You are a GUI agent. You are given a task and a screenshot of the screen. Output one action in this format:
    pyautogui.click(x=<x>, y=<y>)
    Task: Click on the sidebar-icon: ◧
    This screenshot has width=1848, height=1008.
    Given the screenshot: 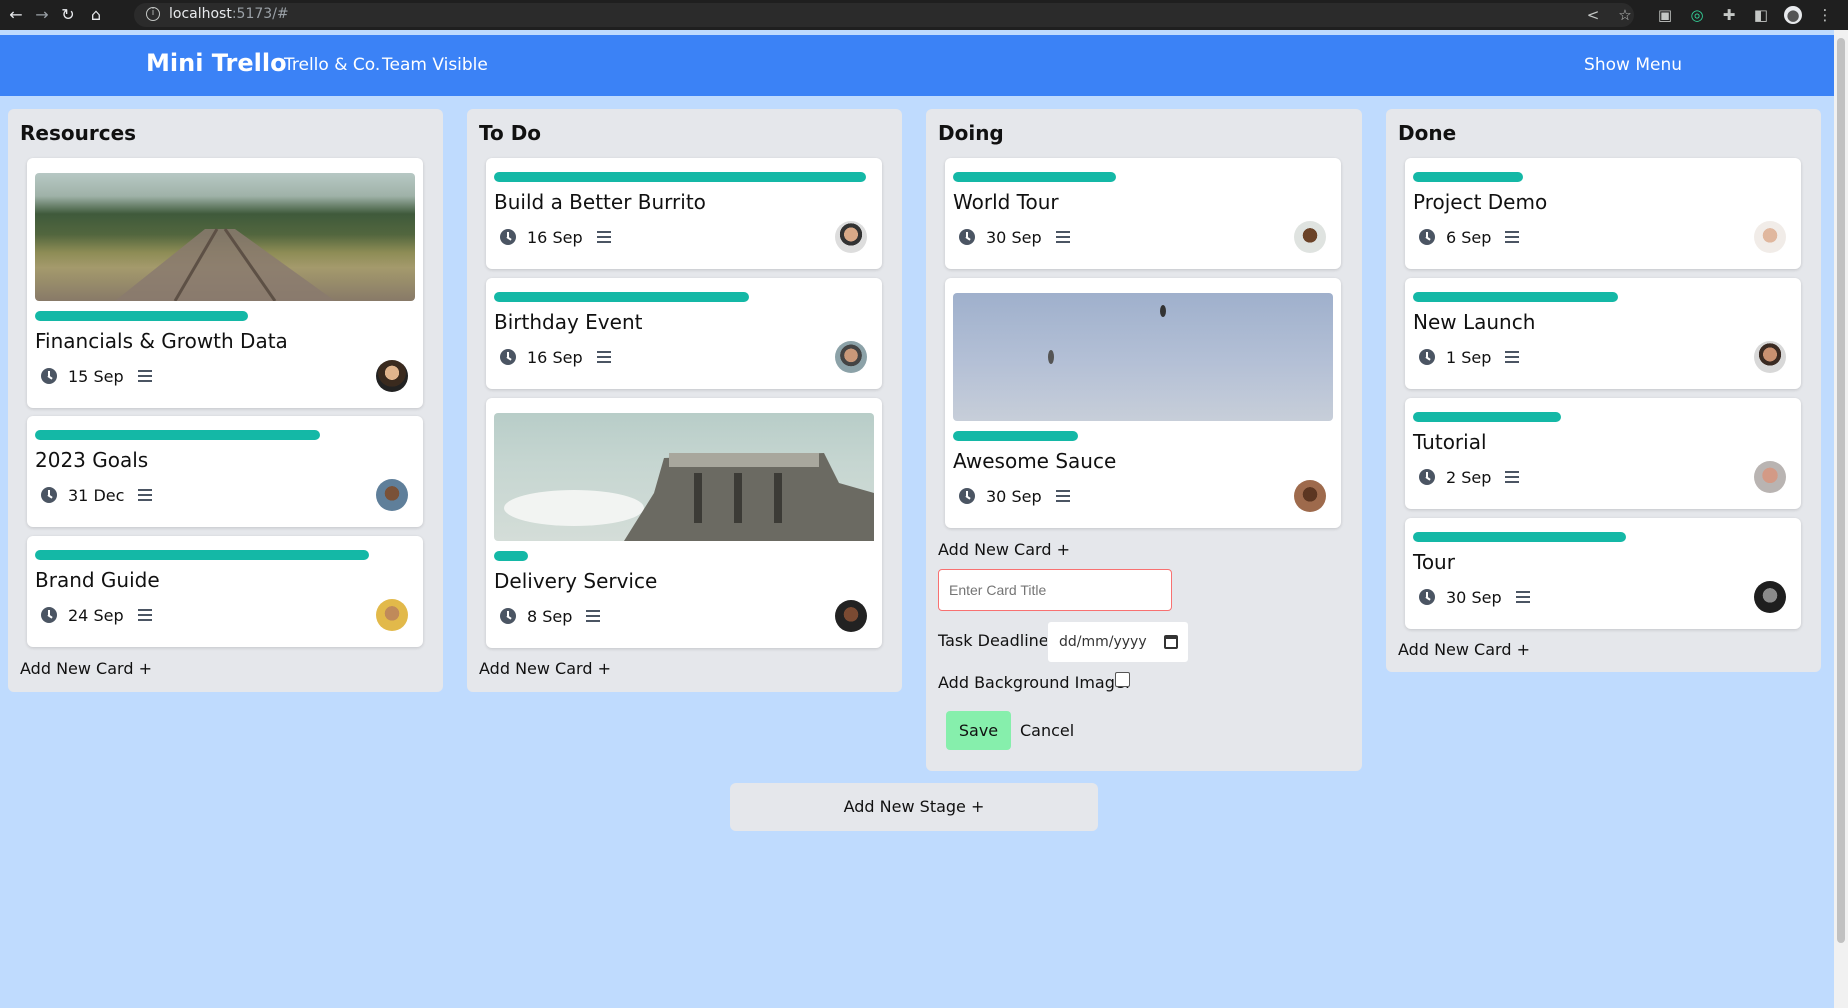 What is the action you would take?
    pyautogui.click(x=1761, y=15)
    